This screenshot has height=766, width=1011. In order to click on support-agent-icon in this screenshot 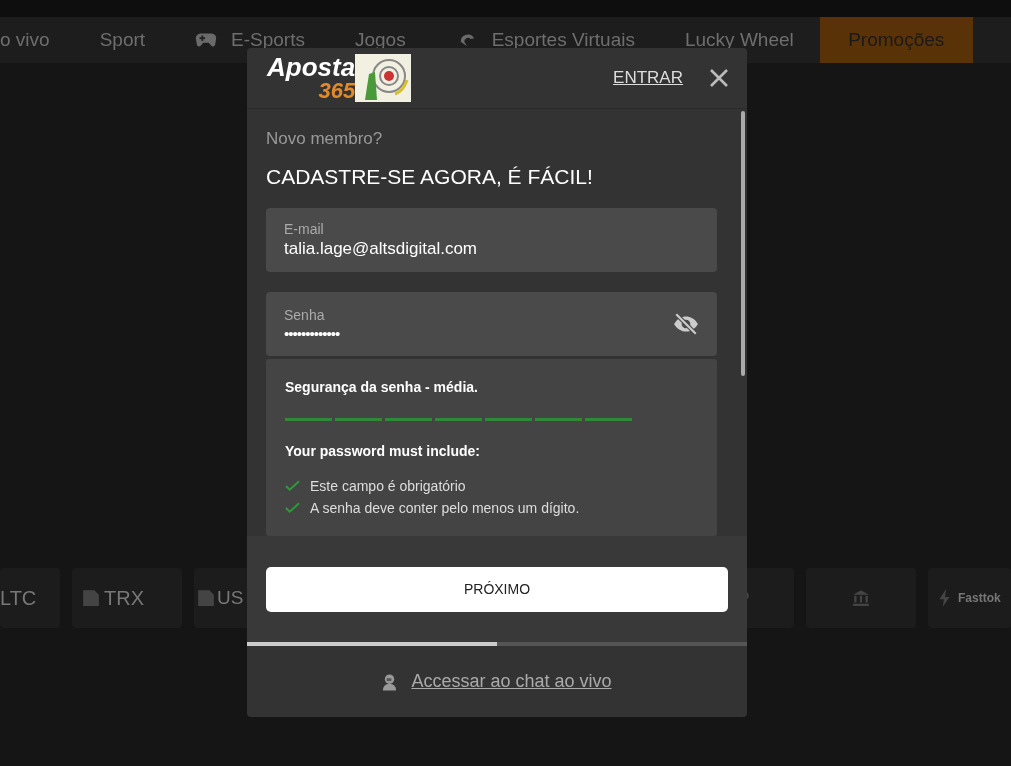, I will do `click(390, 681)`.